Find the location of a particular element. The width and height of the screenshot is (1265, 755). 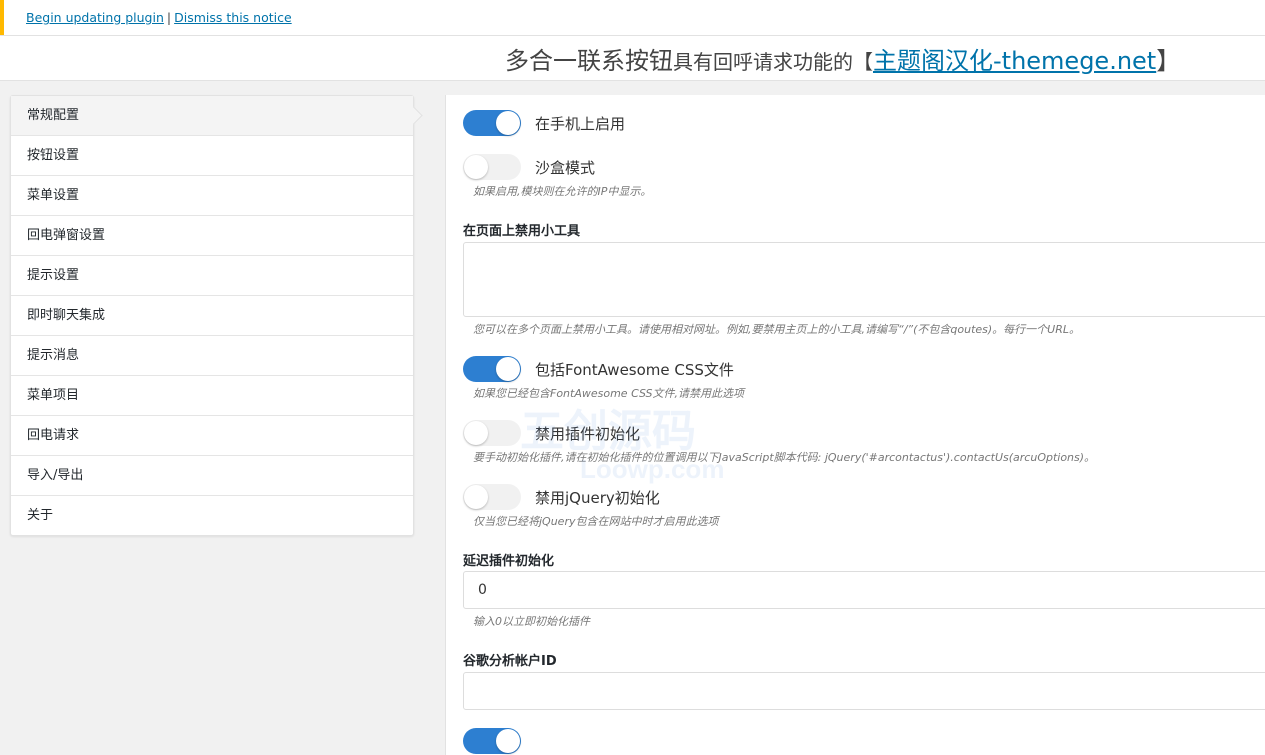

disable-jquery-desc: 仅当您已经将jQuery包含在网站中时才启用此选项 is located at coordinates (596, 521).